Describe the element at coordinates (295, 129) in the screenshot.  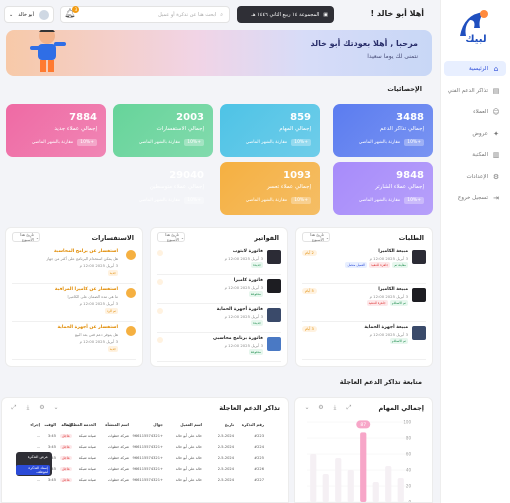
I see `stat-label: إجمالي المهام` at that location.